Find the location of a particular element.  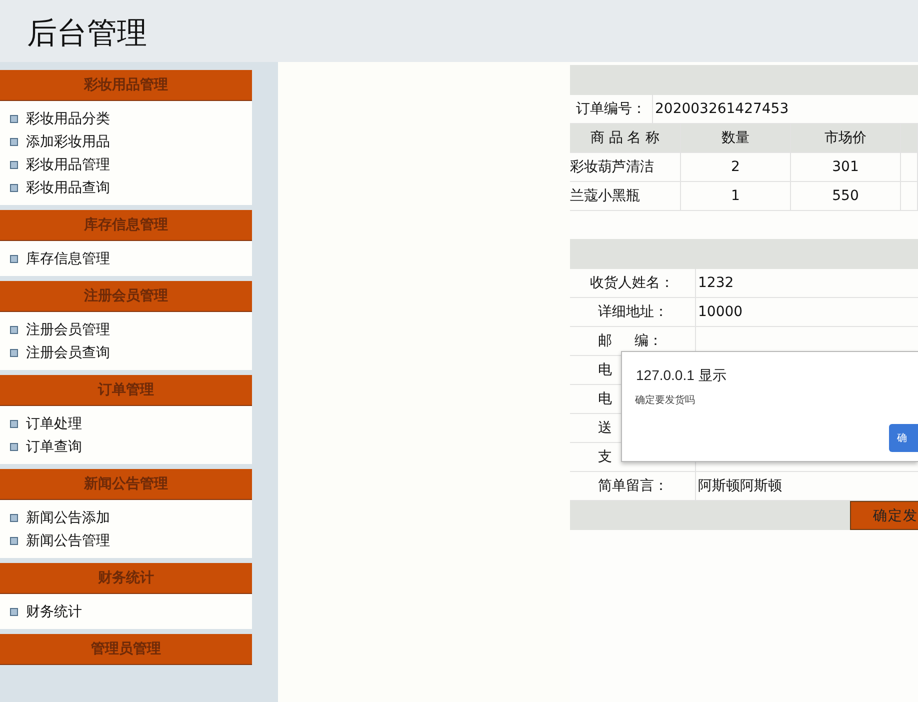

ok-button: 确 is located at coordinates (903, 438).